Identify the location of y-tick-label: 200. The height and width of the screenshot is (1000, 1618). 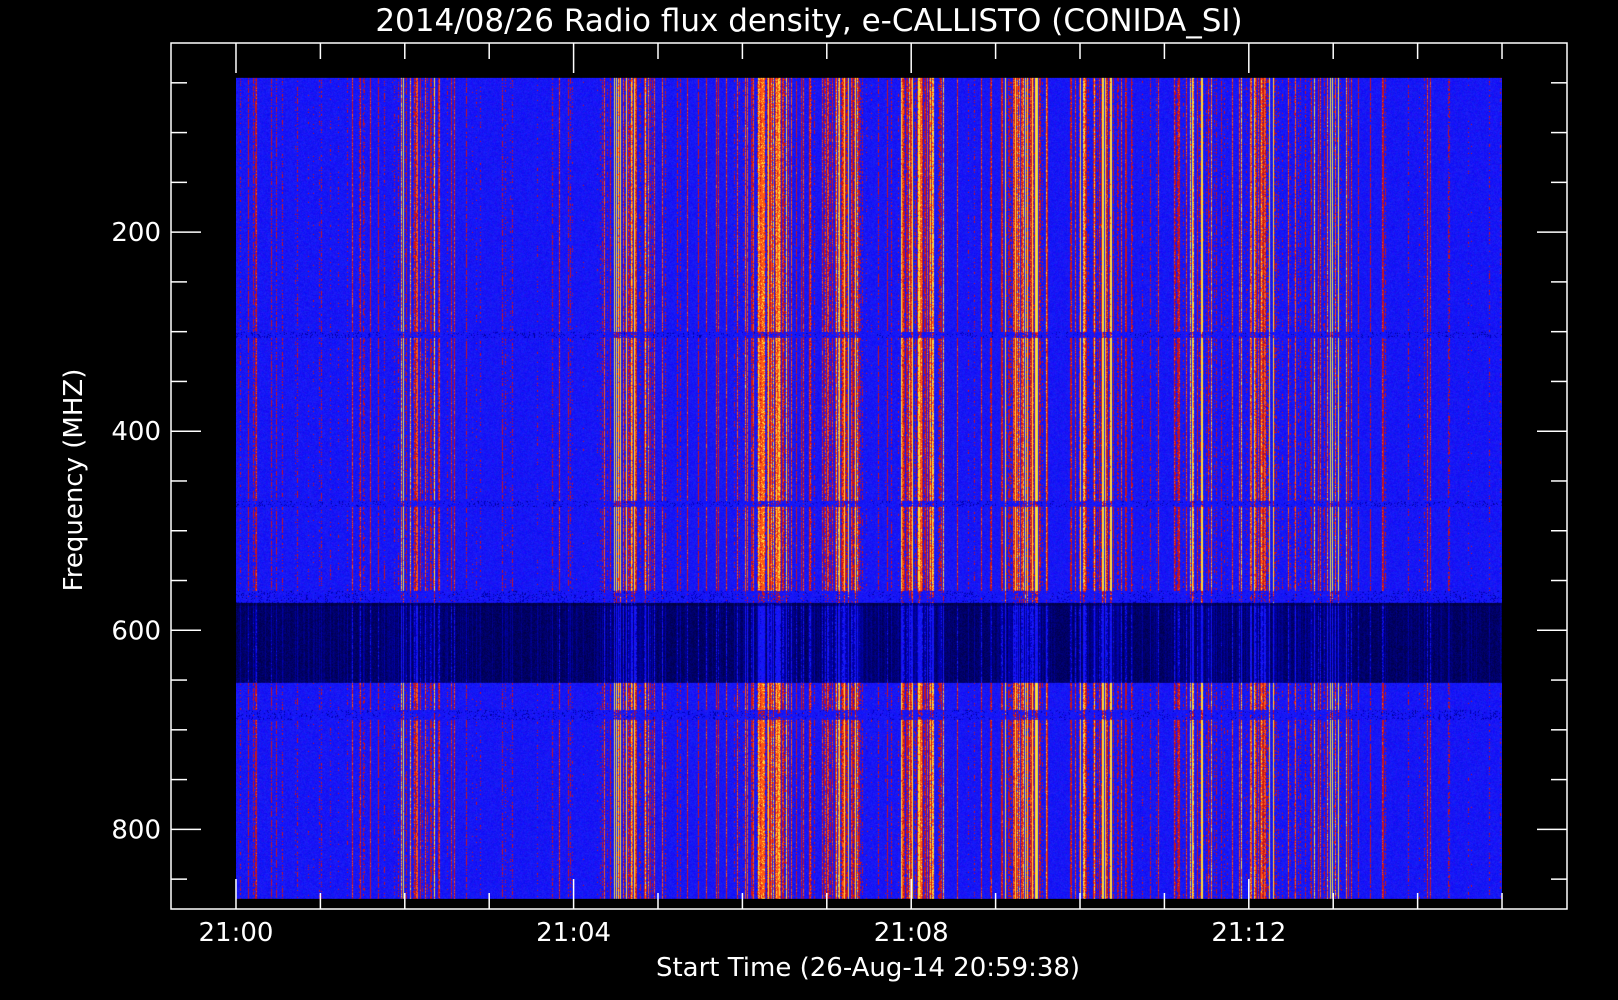
(136, 233).